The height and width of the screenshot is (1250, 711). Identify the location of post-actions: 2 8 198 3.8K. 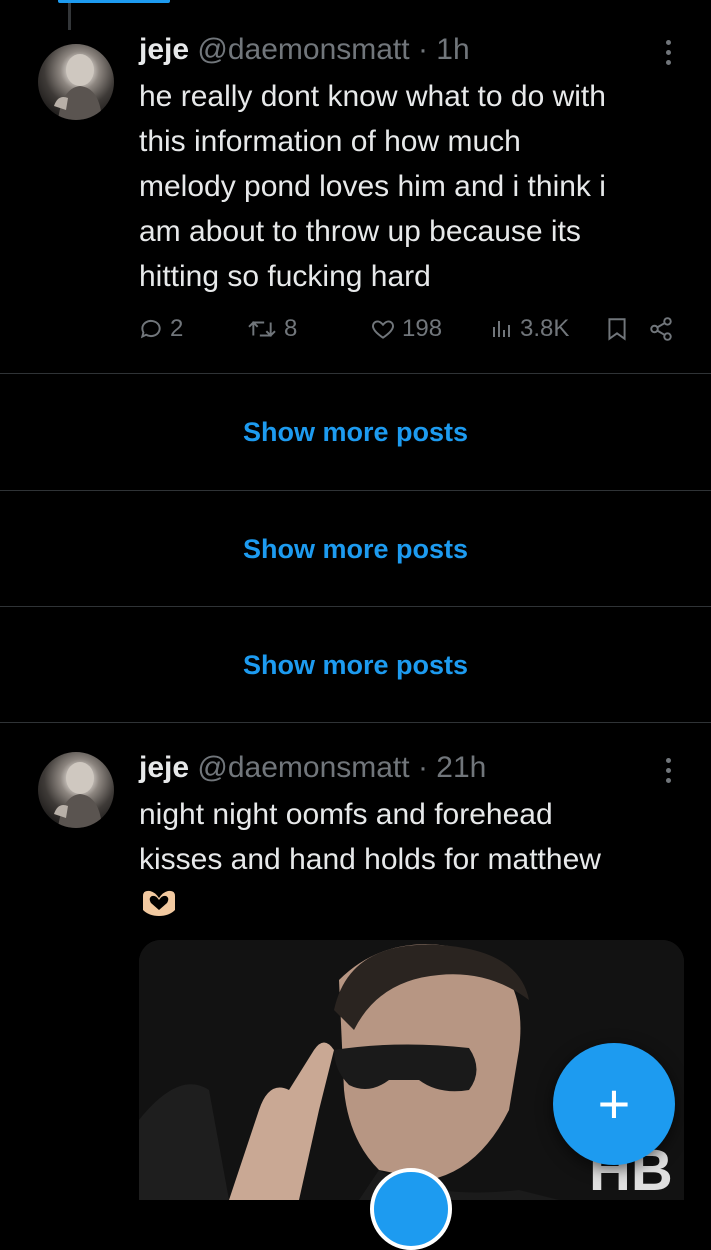
(408, 329).